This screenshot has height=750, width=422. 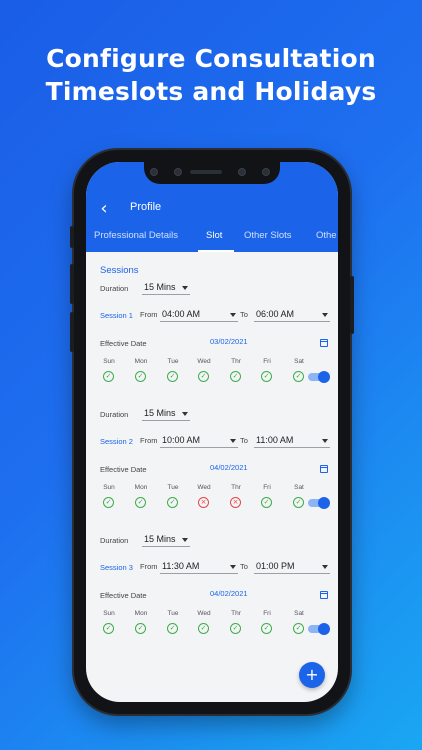 I want to click on headline-line-2: Timeslots and Holidays, so click(x=211, y=91).